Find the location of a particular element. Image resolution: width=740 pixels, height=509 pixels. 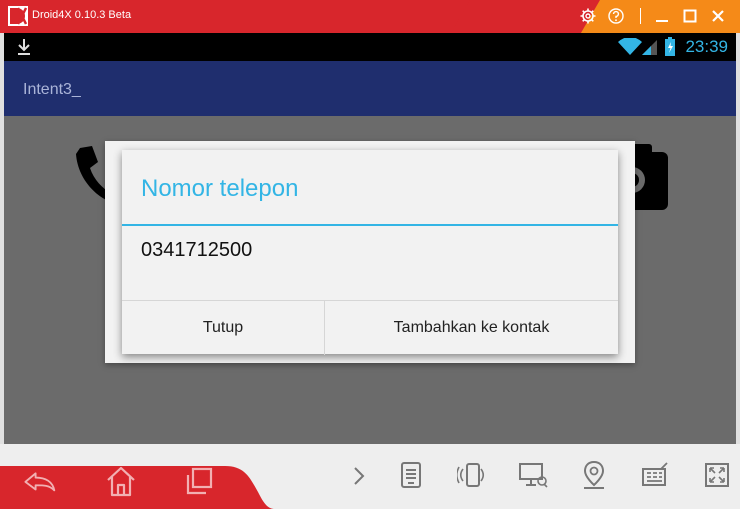

dialog-button-row: Tutup Tambahkan ke kontak is located at coordinates (370, 327).